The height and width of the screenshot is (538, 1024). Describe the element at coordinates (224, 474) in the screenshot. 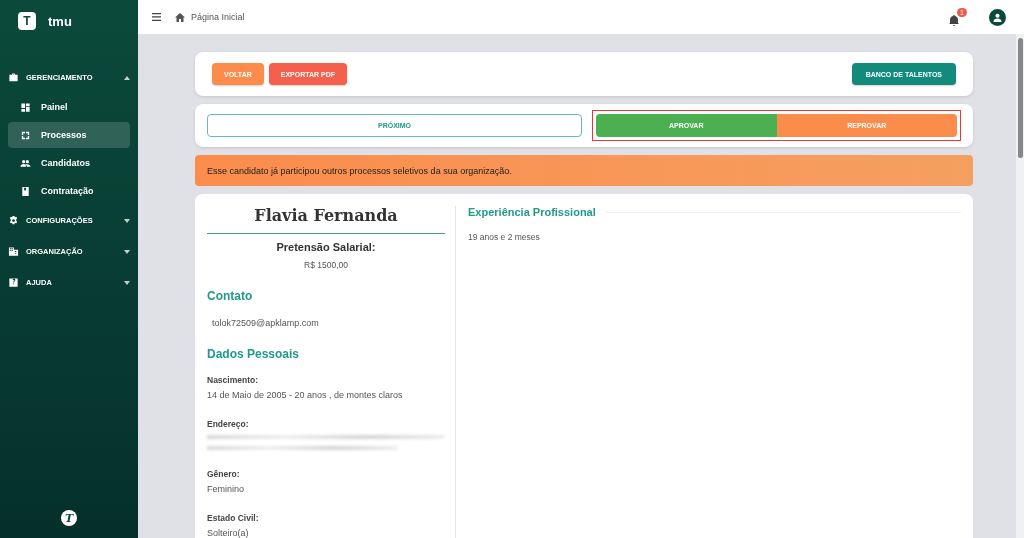

I see `field-label: Gênero:` at that location.